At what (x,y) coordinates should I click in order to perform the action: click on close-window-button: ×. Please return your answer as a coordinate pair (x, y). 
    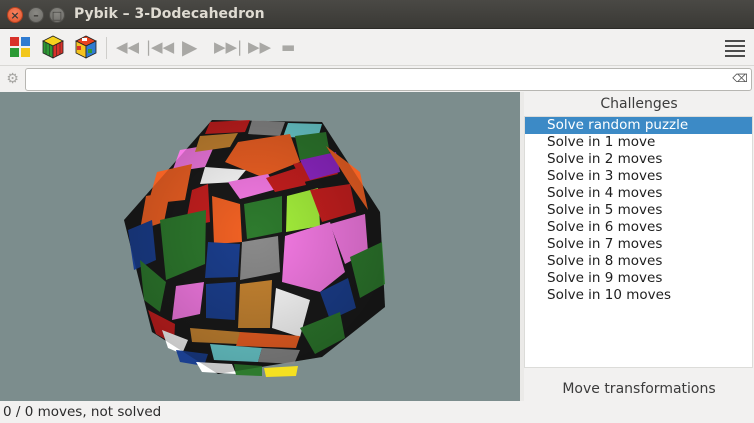
    Looking at the image, I should click on (15, 15).